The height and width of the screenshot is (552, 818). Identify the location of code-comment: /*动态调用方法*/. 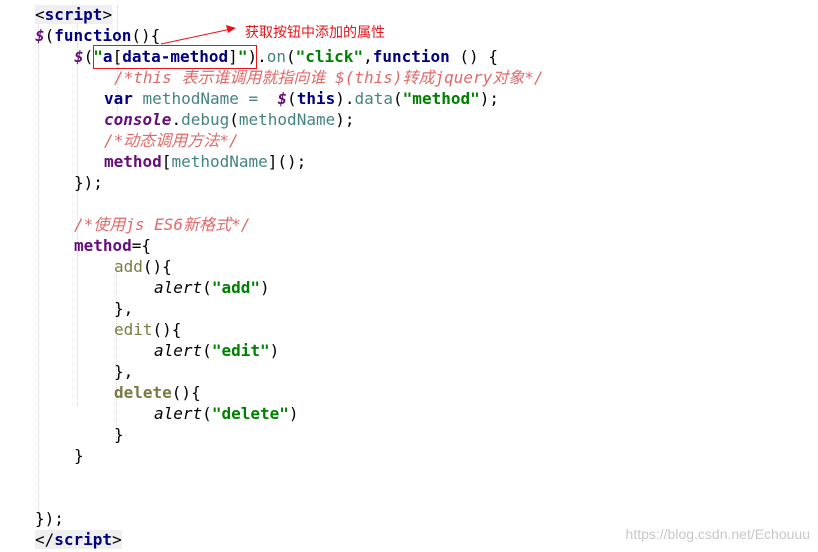
(171, 140).